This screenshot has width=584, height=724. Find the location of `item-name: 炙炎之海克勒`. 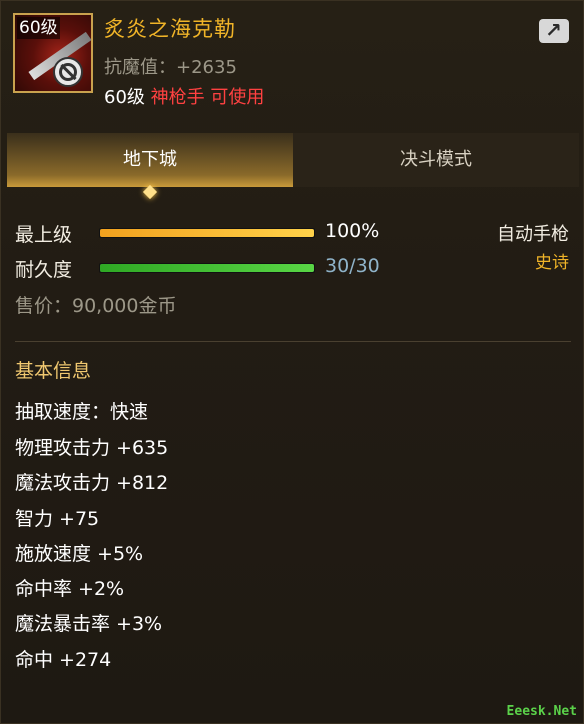

item-name: 炙炎之海克勒 is located at coordinates (170, 29).